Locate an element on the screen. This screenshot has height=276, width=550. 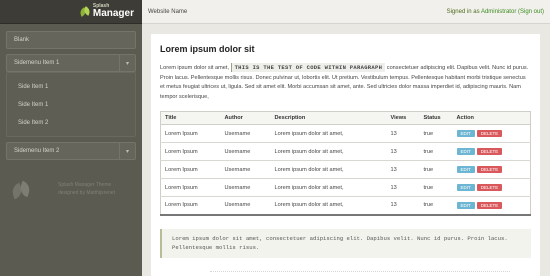
col-description: Description is located at coordinates (328, 118).